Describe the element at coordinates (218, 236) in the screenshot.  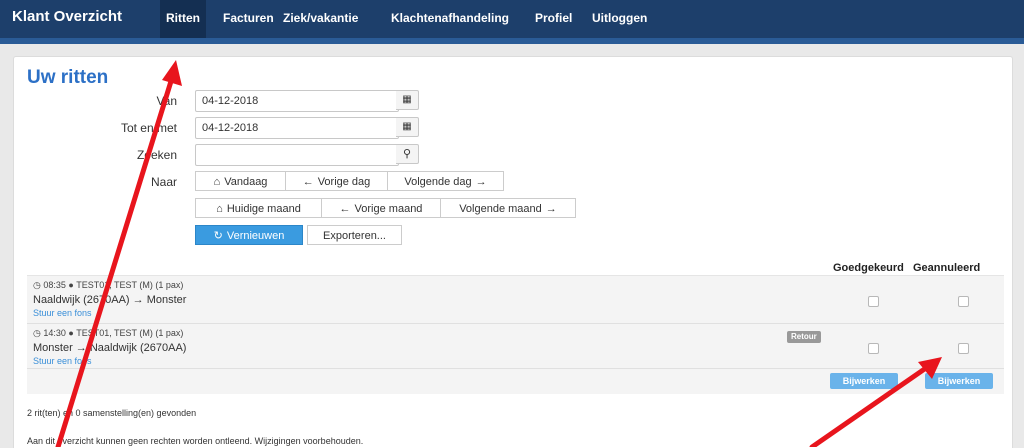
I see `refresh-icon: ↻` at that location.